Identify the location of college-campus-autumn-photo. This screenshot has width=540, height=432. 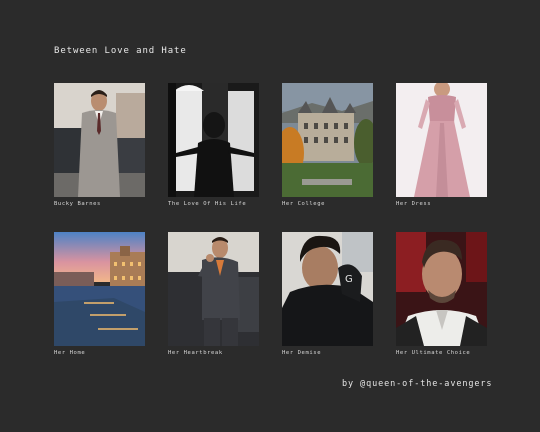
(327, 140).